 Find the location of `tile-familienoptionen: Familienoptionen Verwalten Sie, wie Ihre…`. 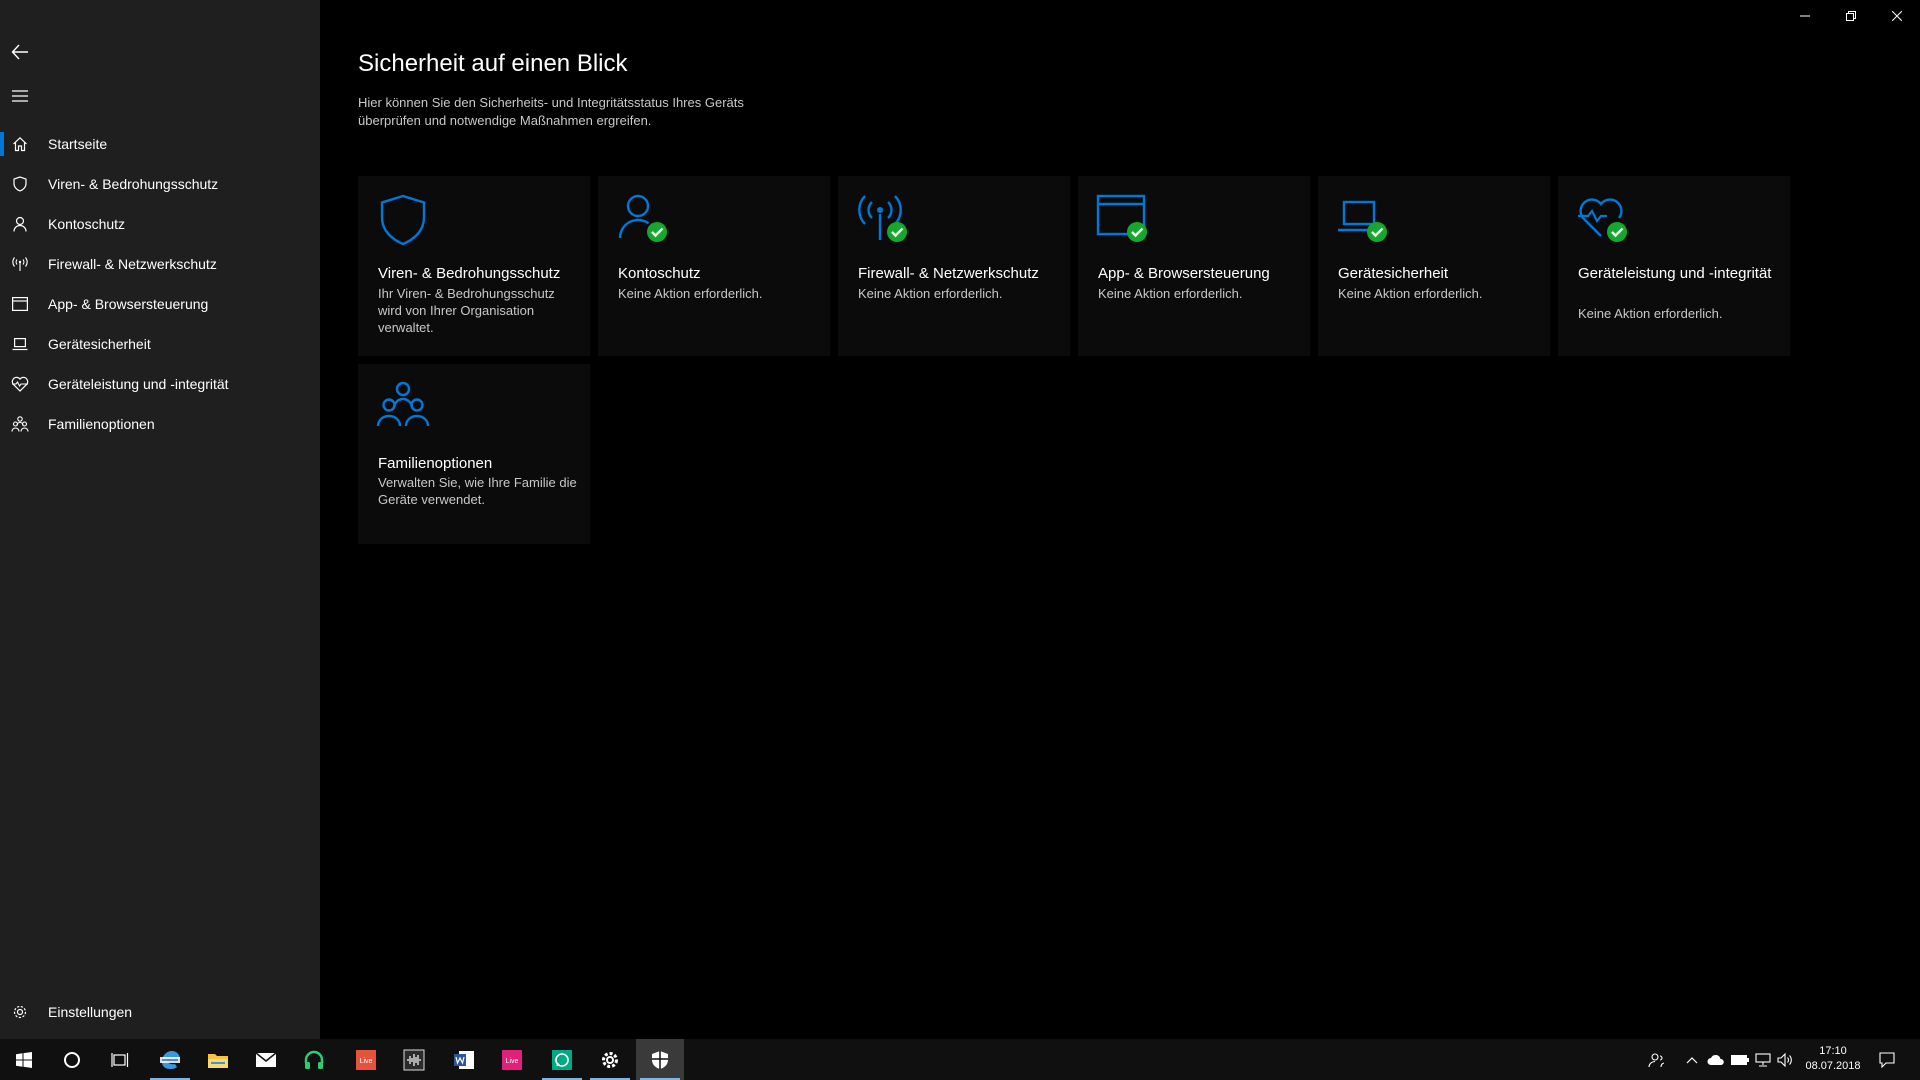

tile-familienoptionen: Familienoptionen Verwalten Sie, wie Ihre… is located at coordinates (474, 454).